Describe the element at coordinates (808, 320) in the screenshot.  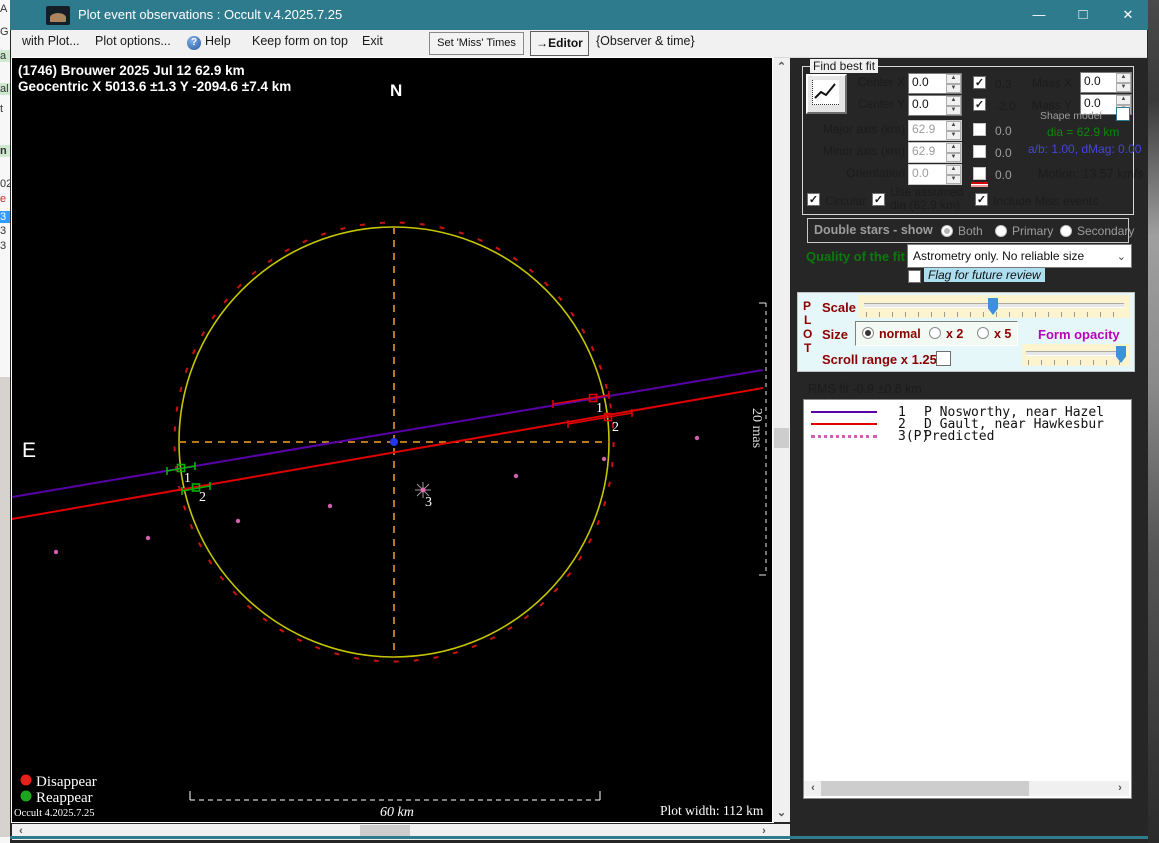
I see `plot-letter-l: L` at that location.